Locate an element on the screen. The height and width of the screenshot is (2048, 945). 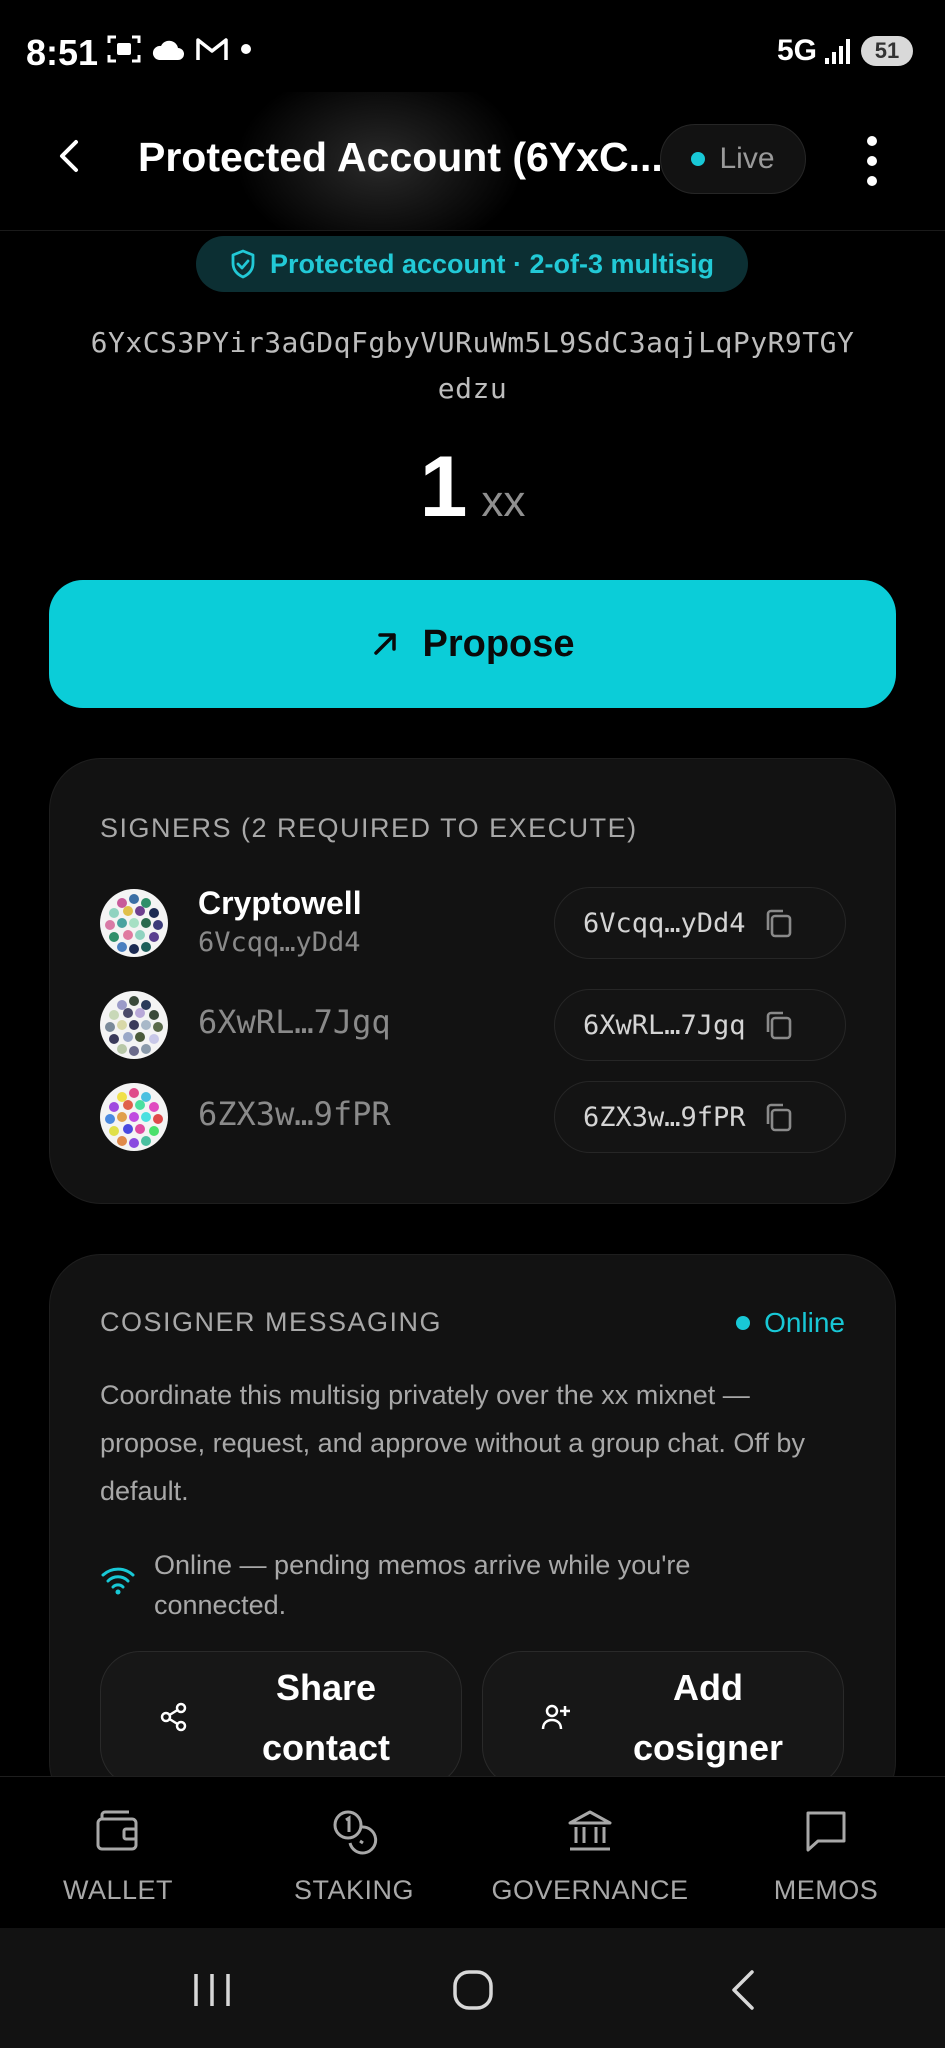
online-status-label: Online is located at coordinates (804, 1322).